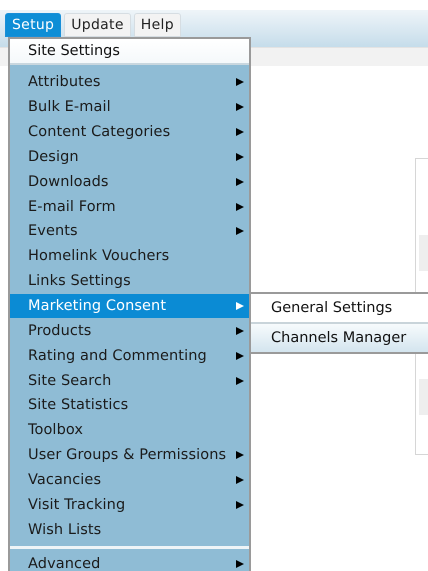 The image size is (428, 571). Describe the element at coordinates (129, 107) in the screenshot. I see `menu-item: Bulk E-mail` at that location.